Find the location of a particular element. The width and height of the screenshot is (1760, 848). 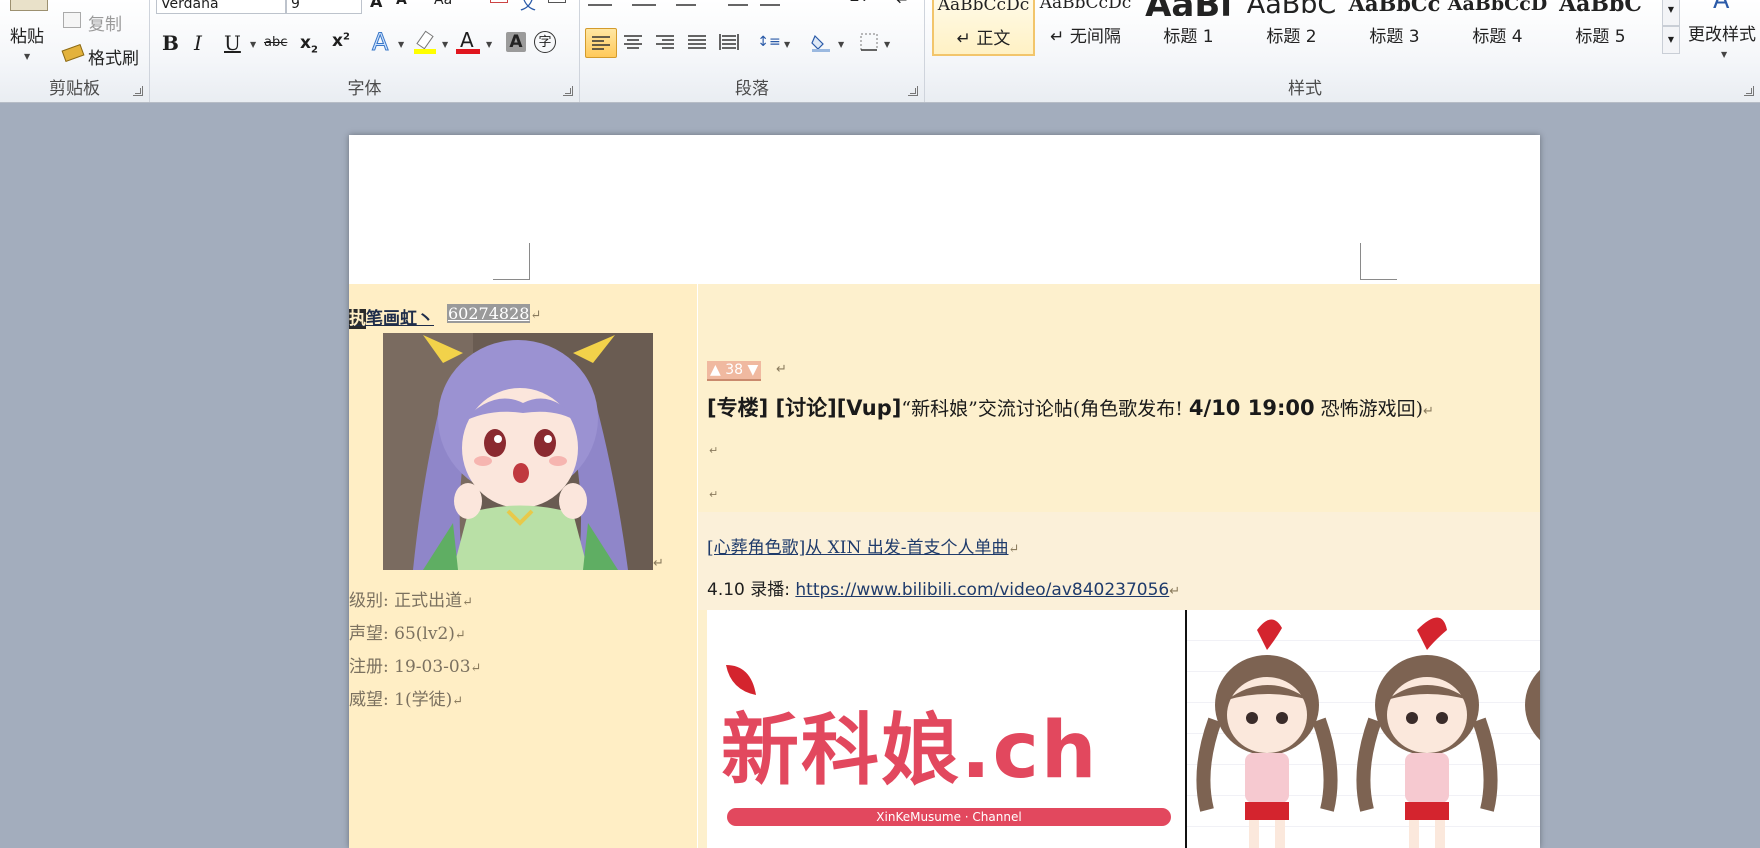

superscript-icon: x2 is located at coordinates (341, 41).